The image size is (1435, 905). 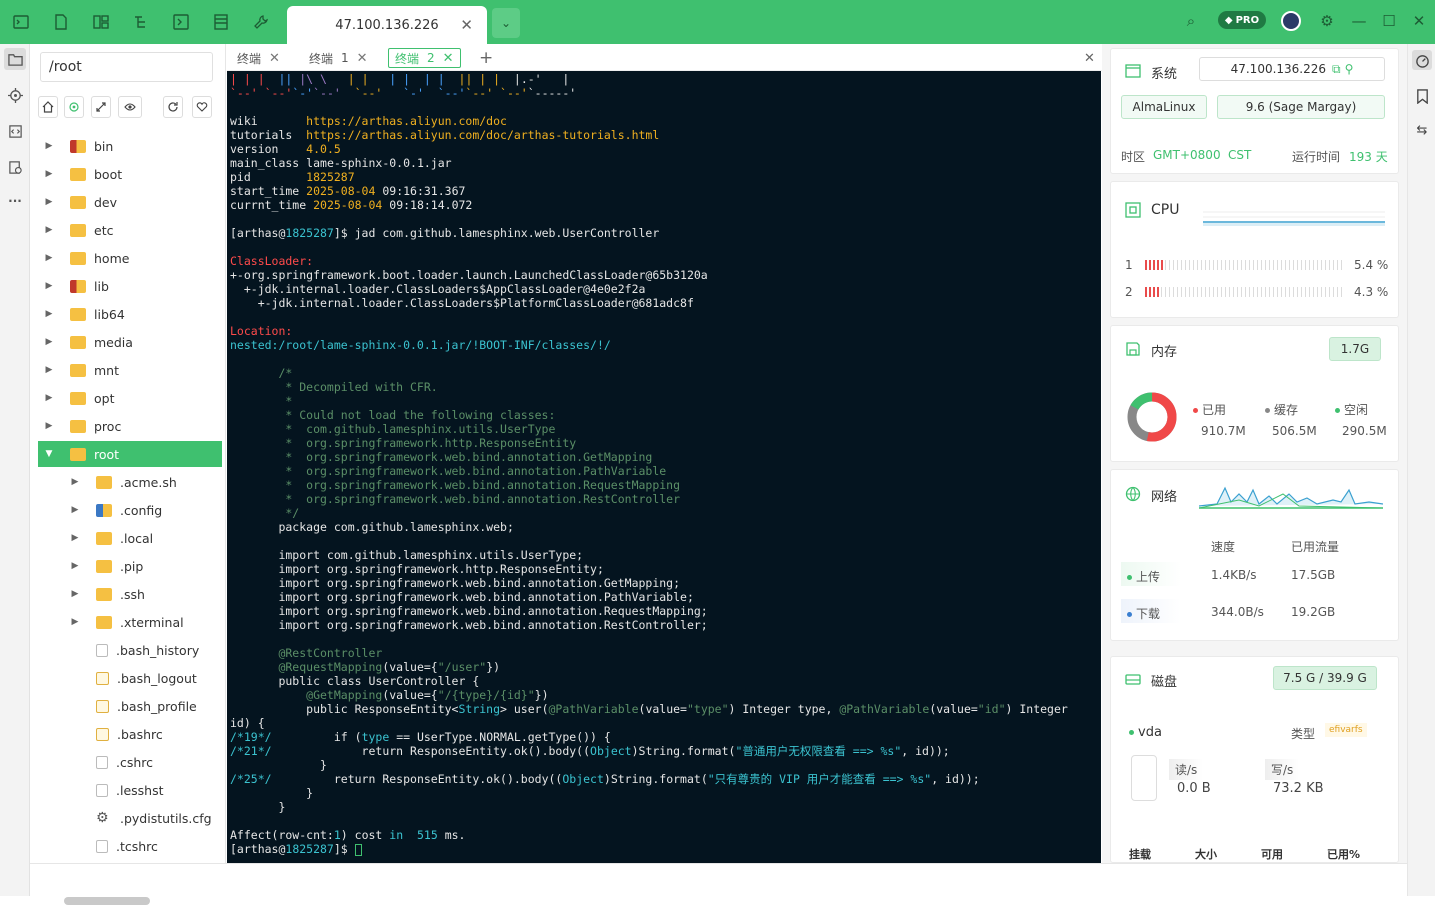 I want to click on window-close-icon: ✕, so click(x=1419, y=21).